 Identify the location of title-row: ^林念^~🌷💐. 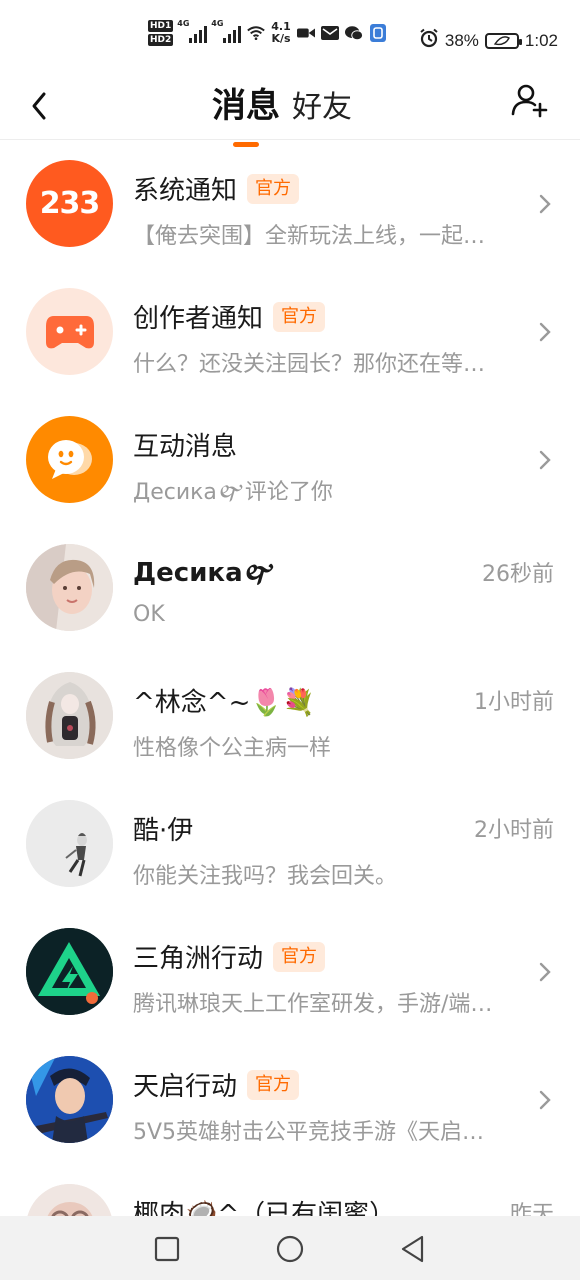
(224, 700).